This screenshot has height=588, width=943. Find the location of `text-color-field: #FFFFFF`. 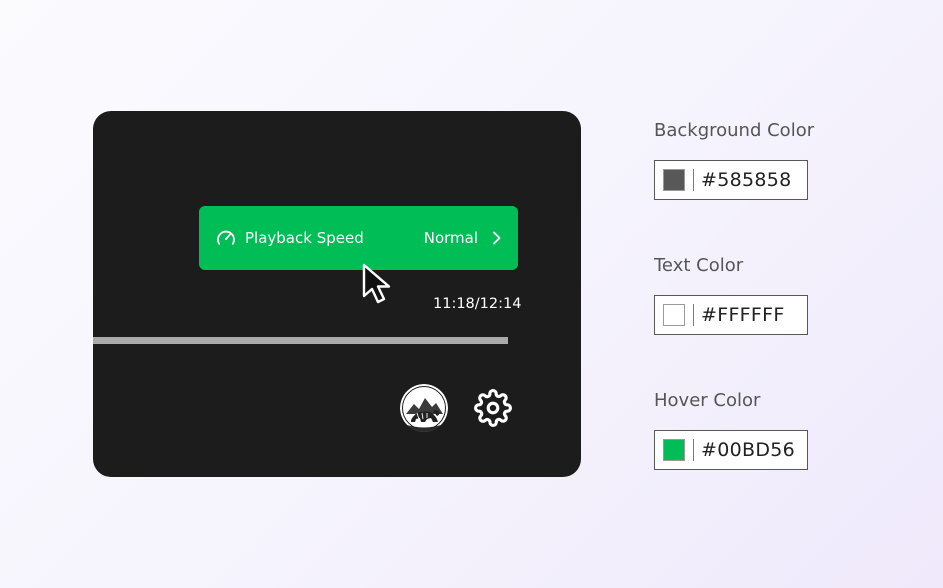

text-color-field: #FFFFFF is located at coordinates (731, 315).